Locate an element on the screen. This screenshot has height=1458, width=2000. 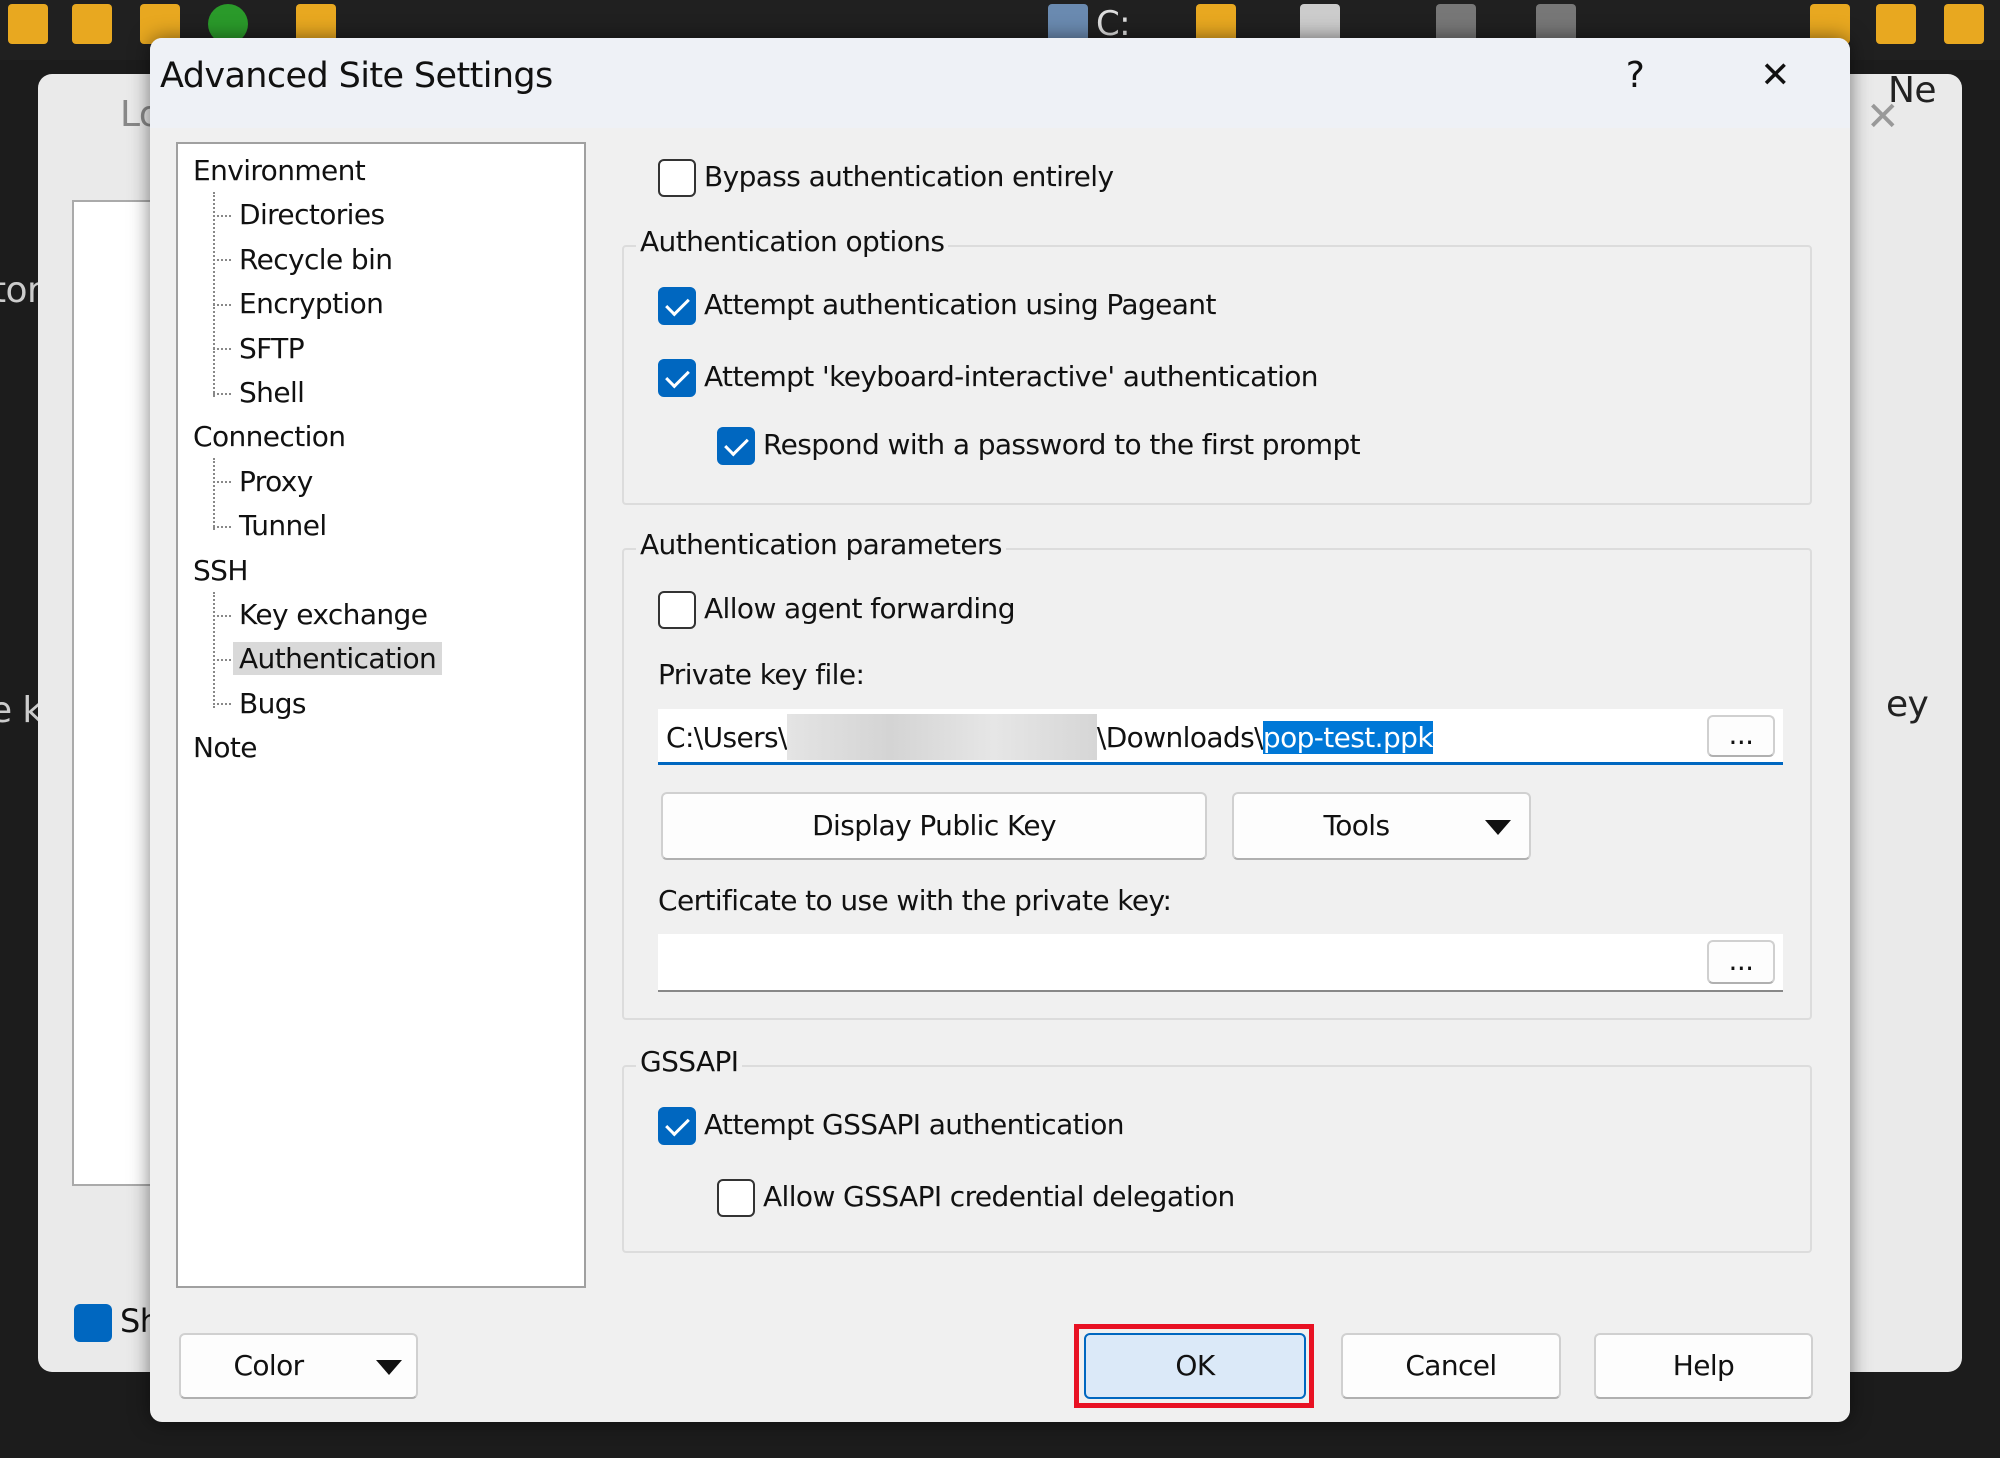
gssapi-delegation-label: Allow GSSAPI credential delegation is located at coordinates (999, 1196).